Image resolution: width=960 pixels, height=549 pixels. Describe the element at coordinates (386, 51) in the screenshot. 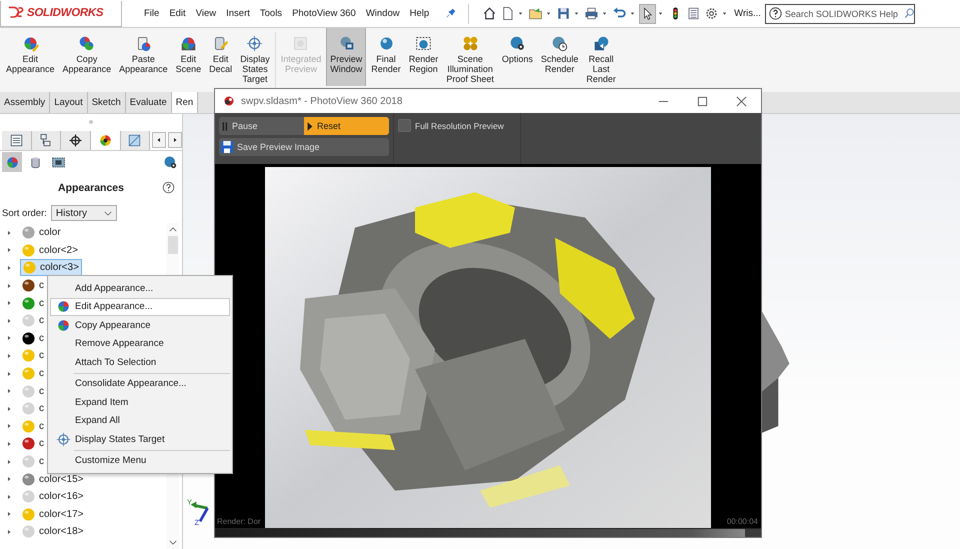

I see `ribbon-button: Final Render` at that location.